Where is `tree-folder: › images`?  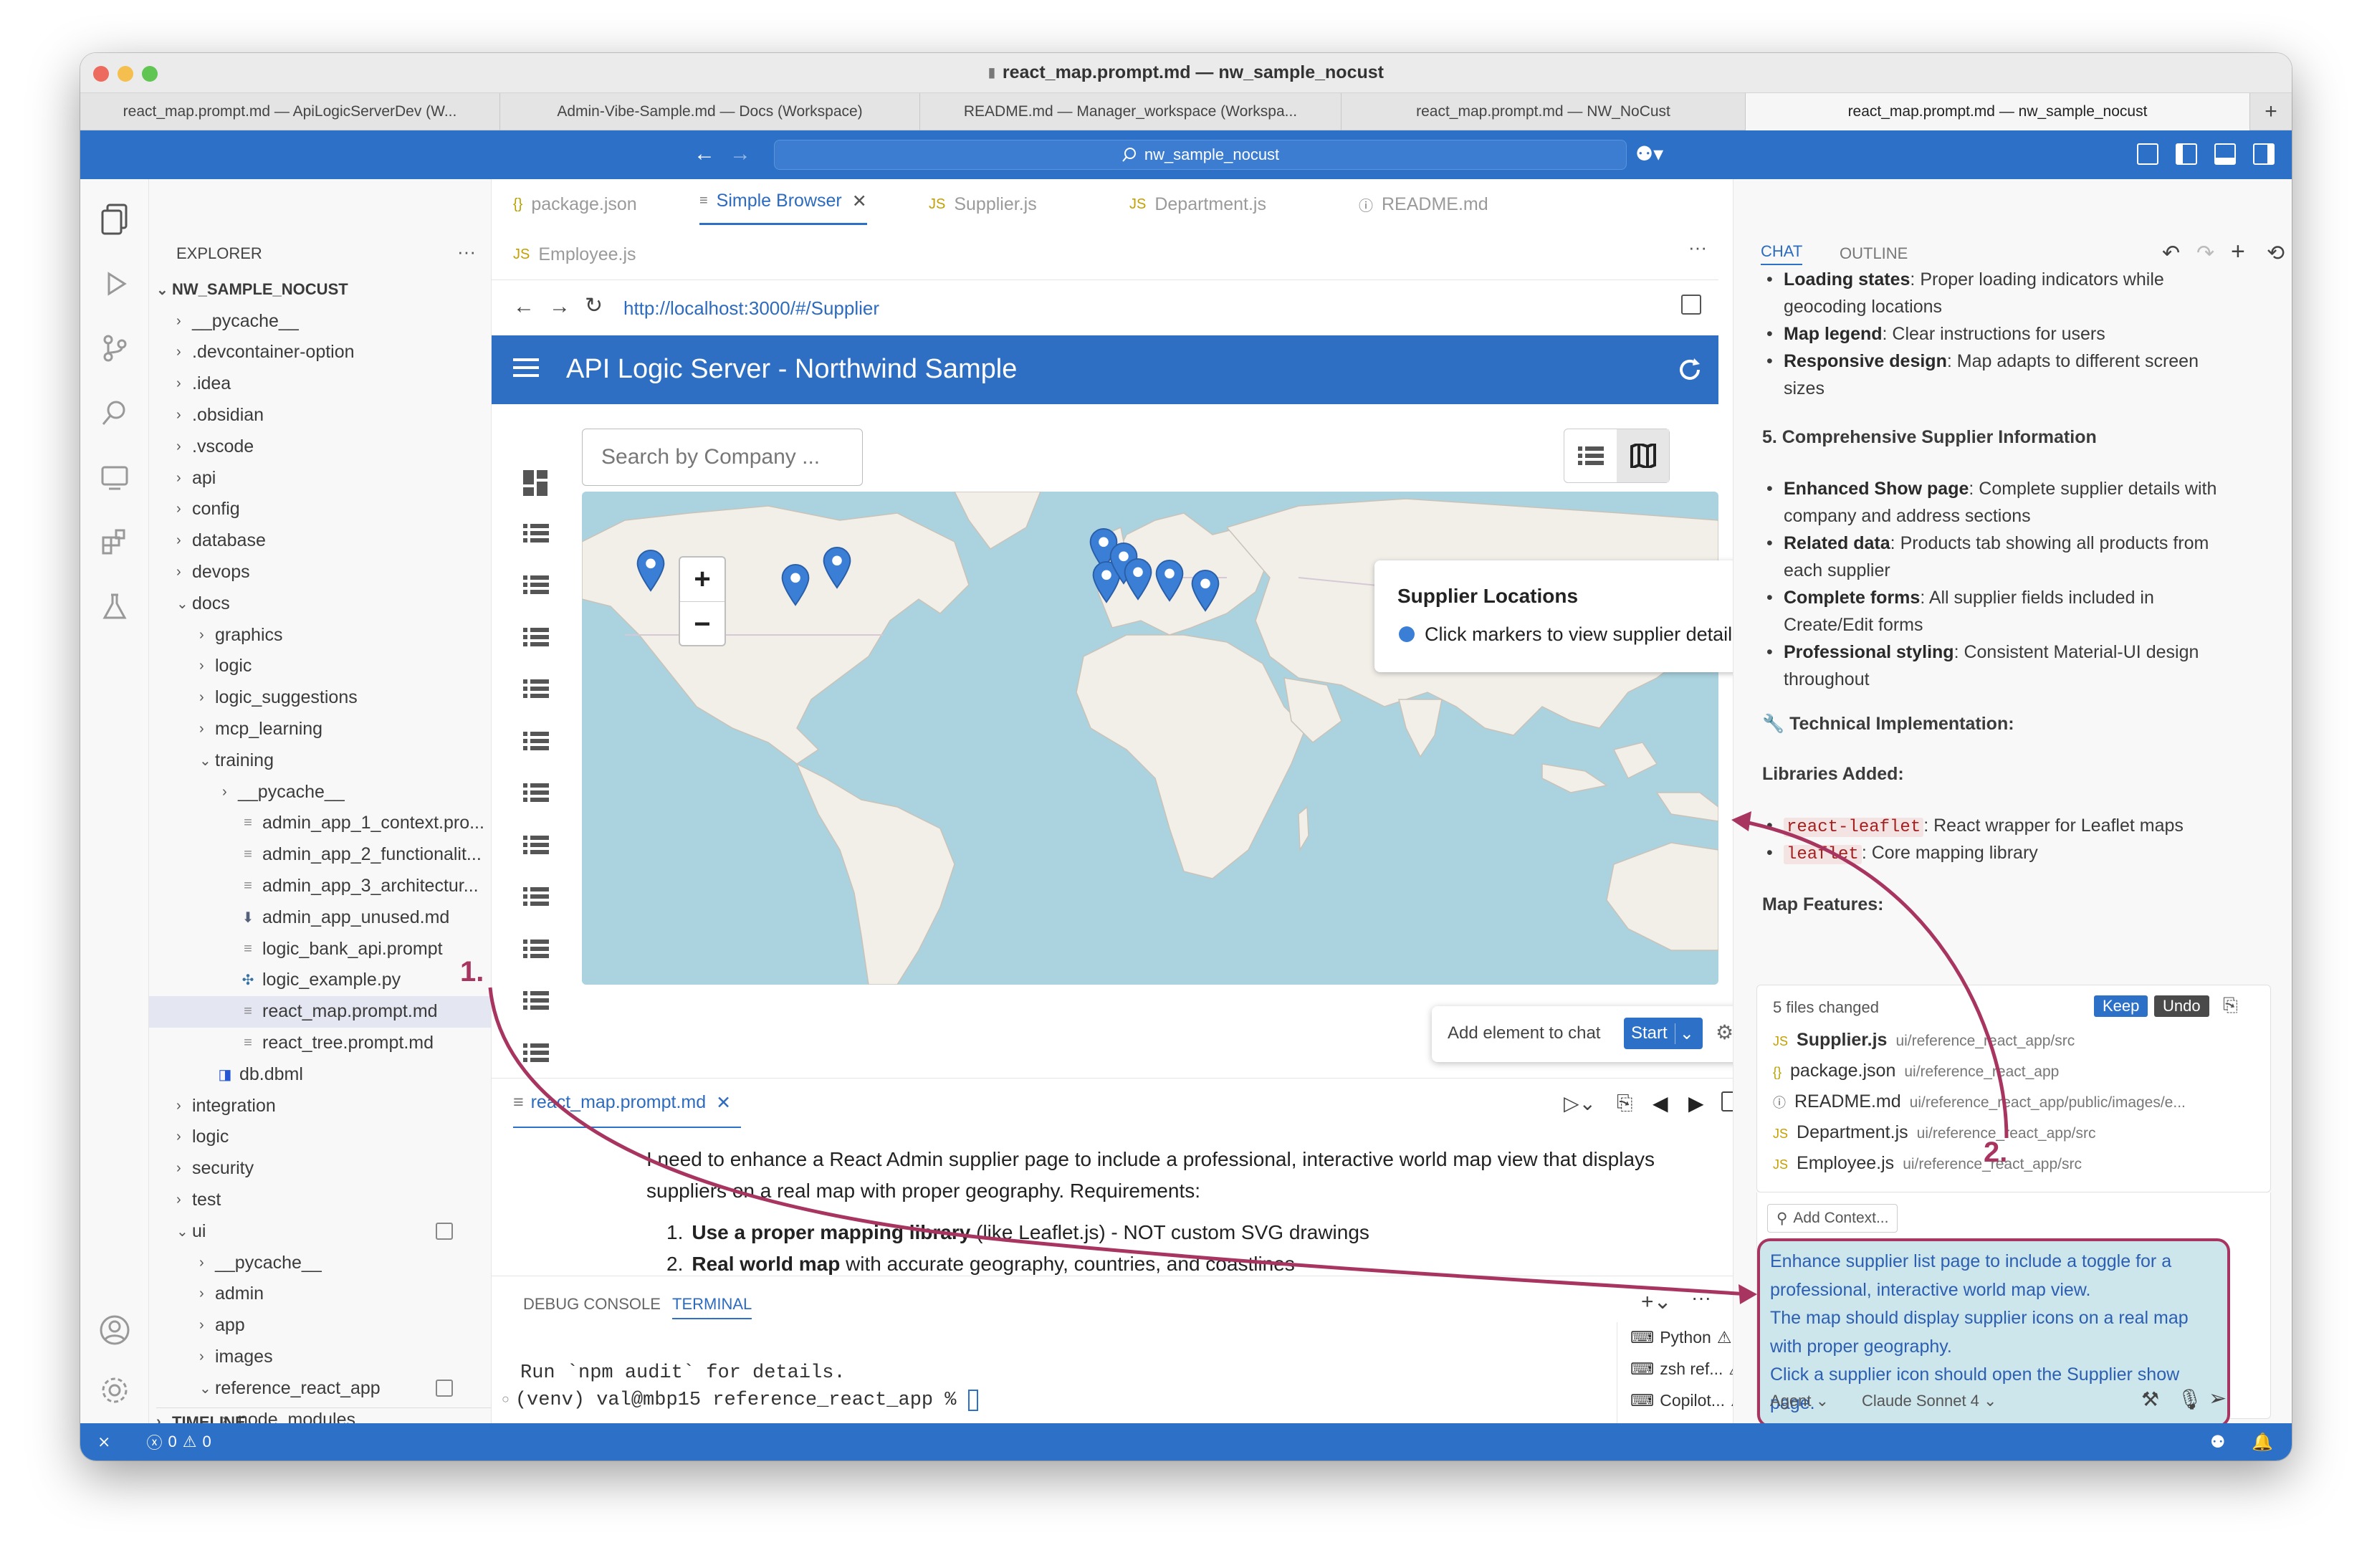
tree-folder: › images is located at coordinates (320, 1356).